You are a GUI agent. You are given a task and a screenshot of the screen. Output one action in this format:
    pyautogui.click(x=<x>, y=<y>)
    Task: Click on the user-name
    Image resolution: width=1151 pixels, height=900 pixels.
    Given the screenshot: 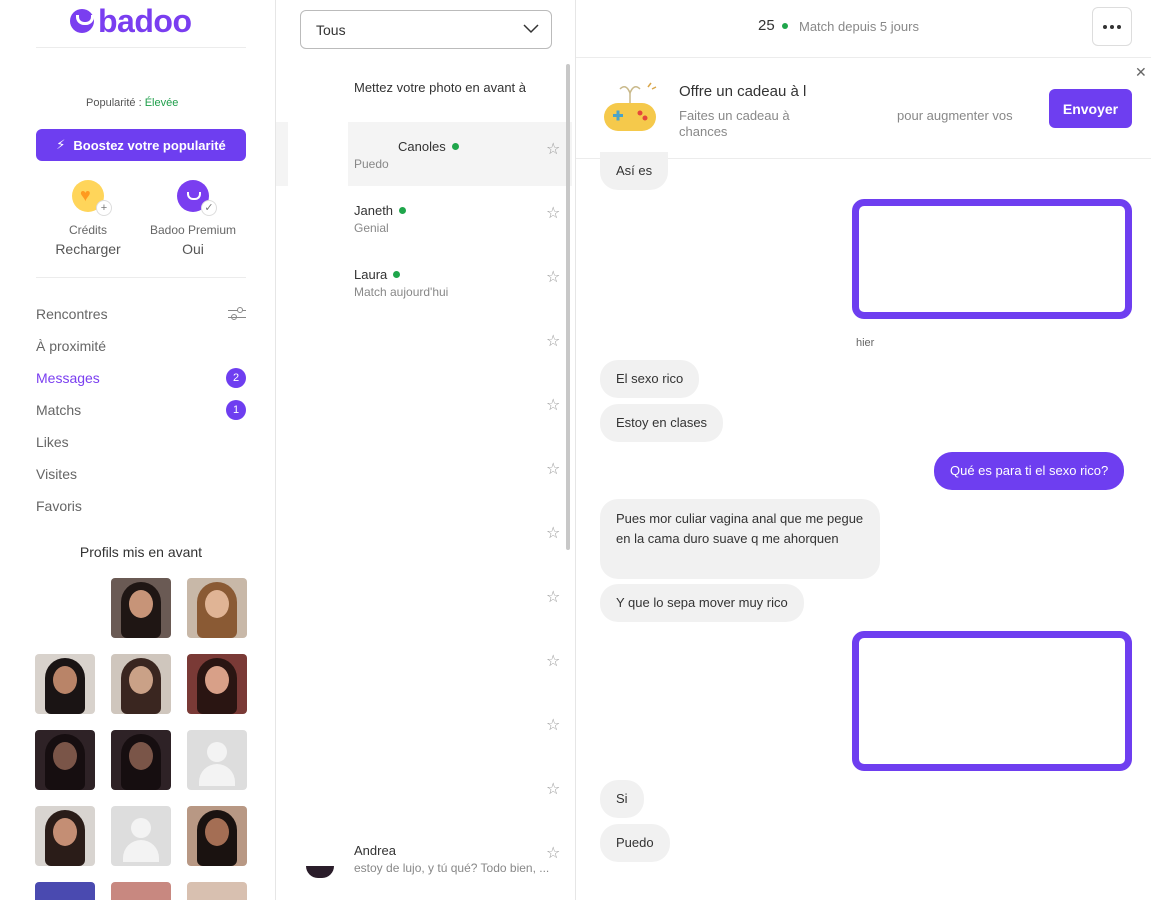 What is the action you would take?
    pyautogui.click(x=110, y=81)
    